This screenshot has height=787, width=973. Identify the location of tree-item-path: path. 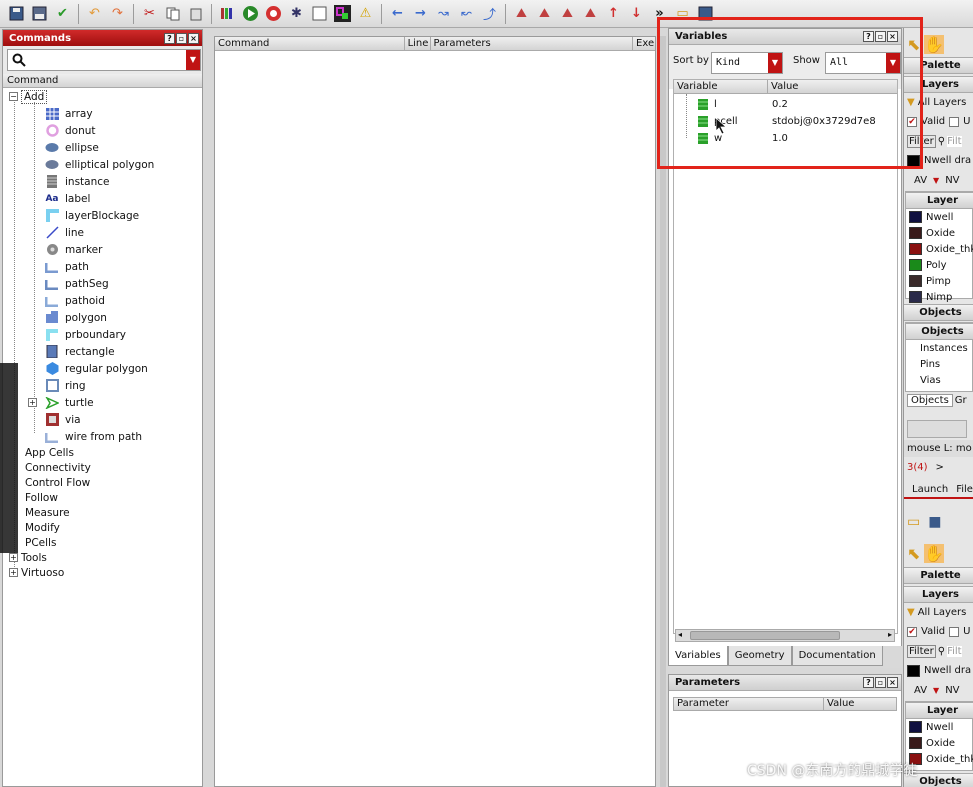
(102, 266).